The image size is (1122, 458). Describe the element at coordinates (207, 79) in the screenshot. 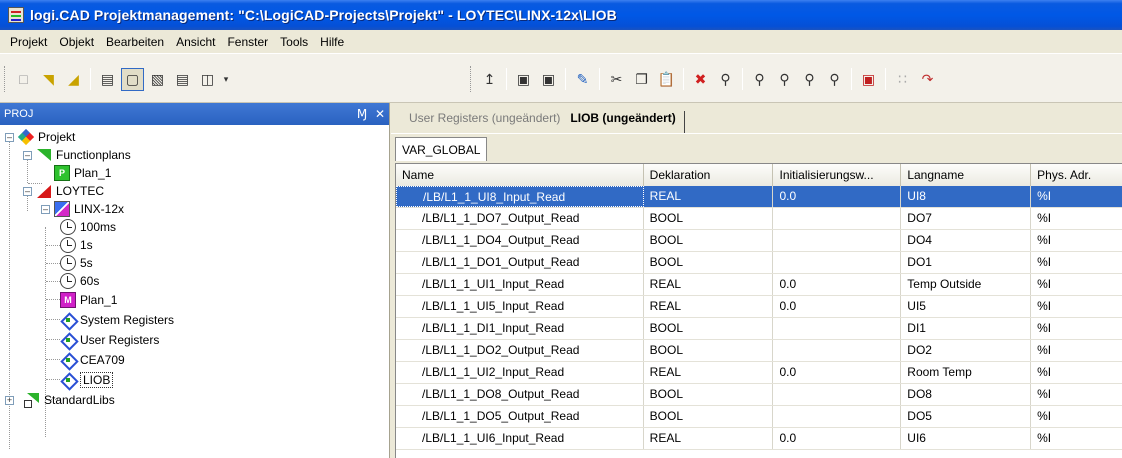

I see `tile-vertical-icon: ◫` at that location.